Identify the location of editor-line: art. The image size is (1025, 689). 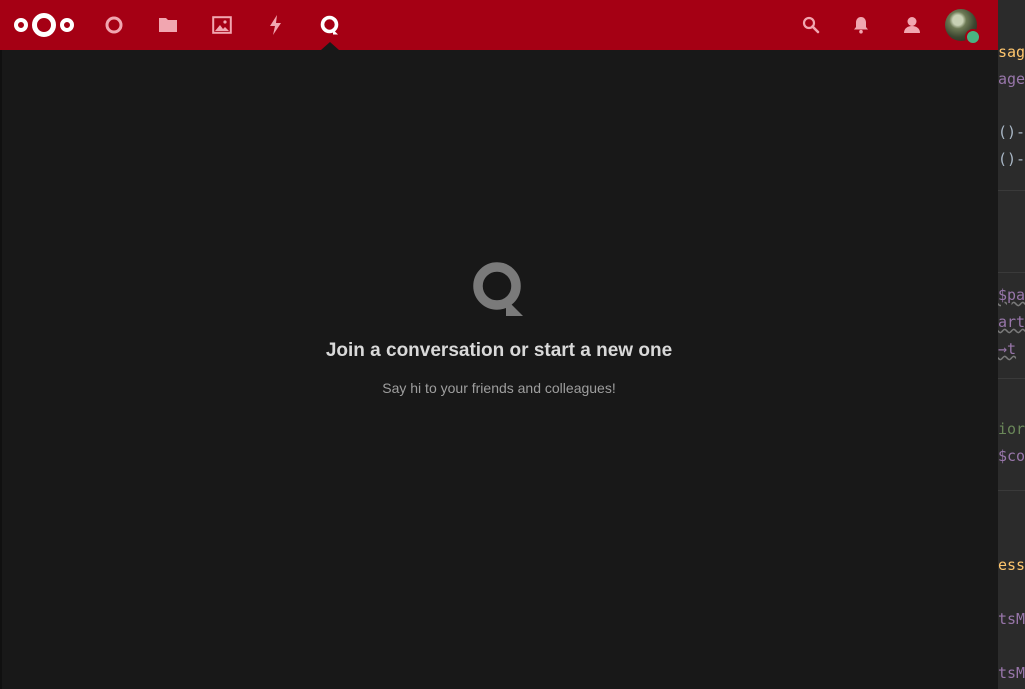
(1011, 322).